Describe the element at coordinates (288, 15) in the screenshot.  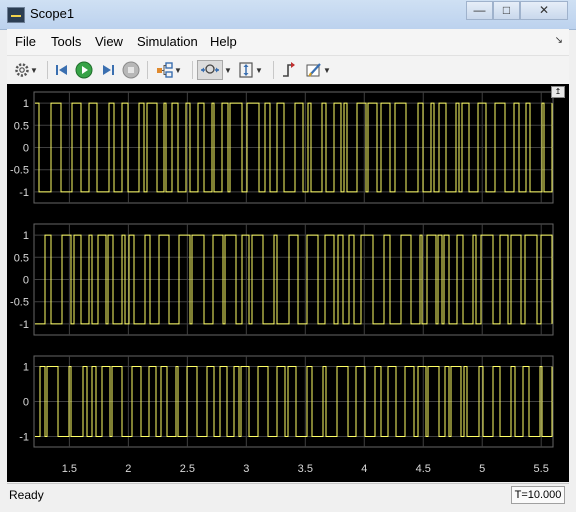
I see `title-bar: Scope1 — □ ✕` at that location.